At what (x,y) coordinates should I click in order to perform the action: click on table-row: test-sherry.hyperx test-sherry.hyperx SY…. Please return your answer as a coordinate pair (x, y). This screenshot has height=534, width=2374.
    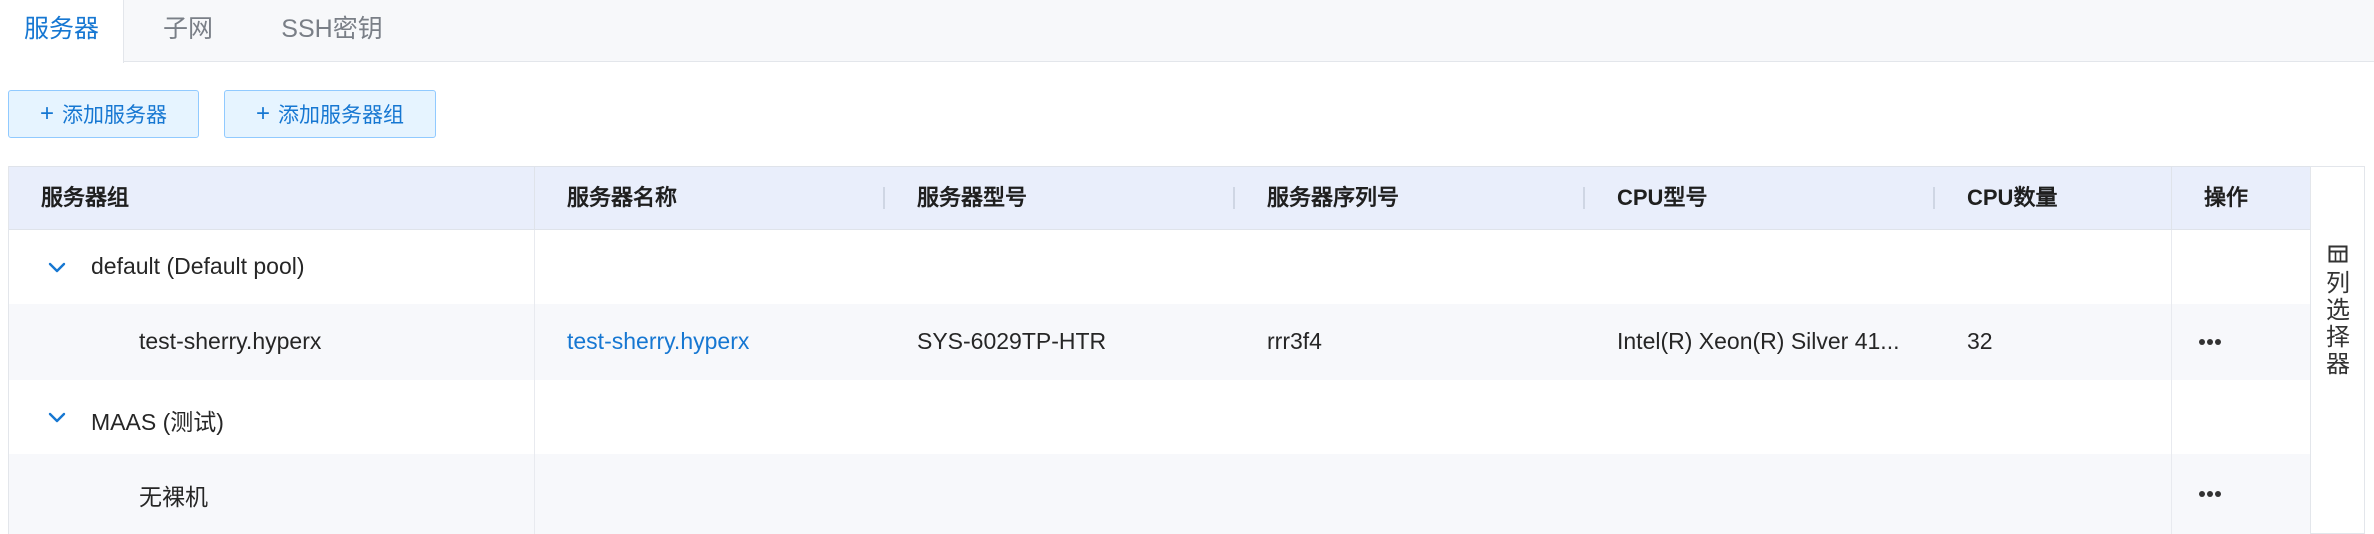
    Looking at the image, I should click on (1160, 342).